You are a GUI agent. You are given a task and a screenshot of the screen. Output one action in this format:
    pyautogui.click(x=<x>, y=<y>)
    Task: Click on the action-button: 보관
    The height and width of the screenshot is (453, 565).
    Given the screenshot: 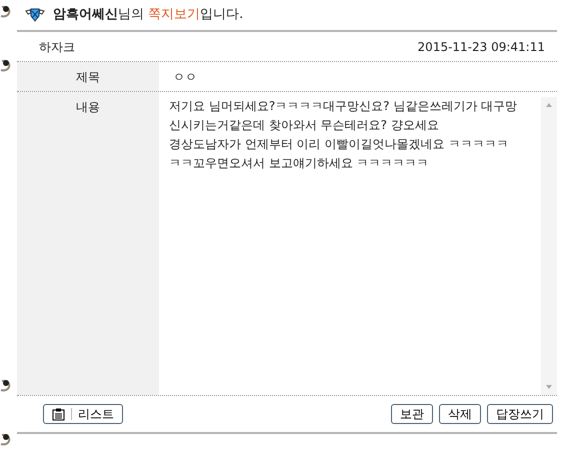 What is the action you would take?
    pyautogui.click(x=412, y=414)
    